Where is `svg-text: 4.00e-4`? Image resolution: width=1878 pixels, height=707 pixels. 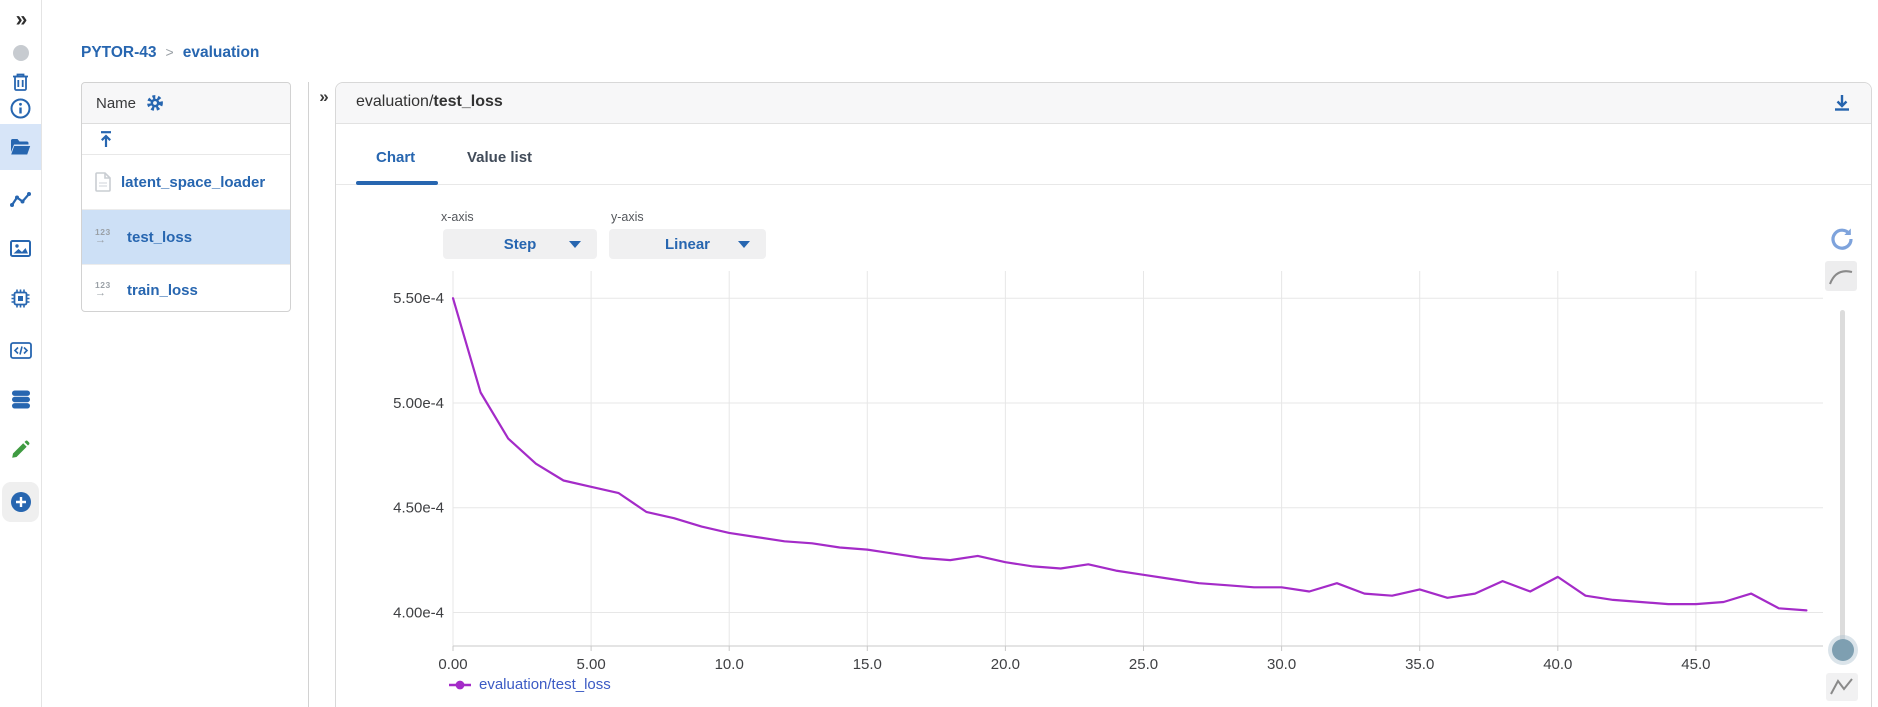
svg-text: 4.00e-4 is located at coordinates (418, 613).